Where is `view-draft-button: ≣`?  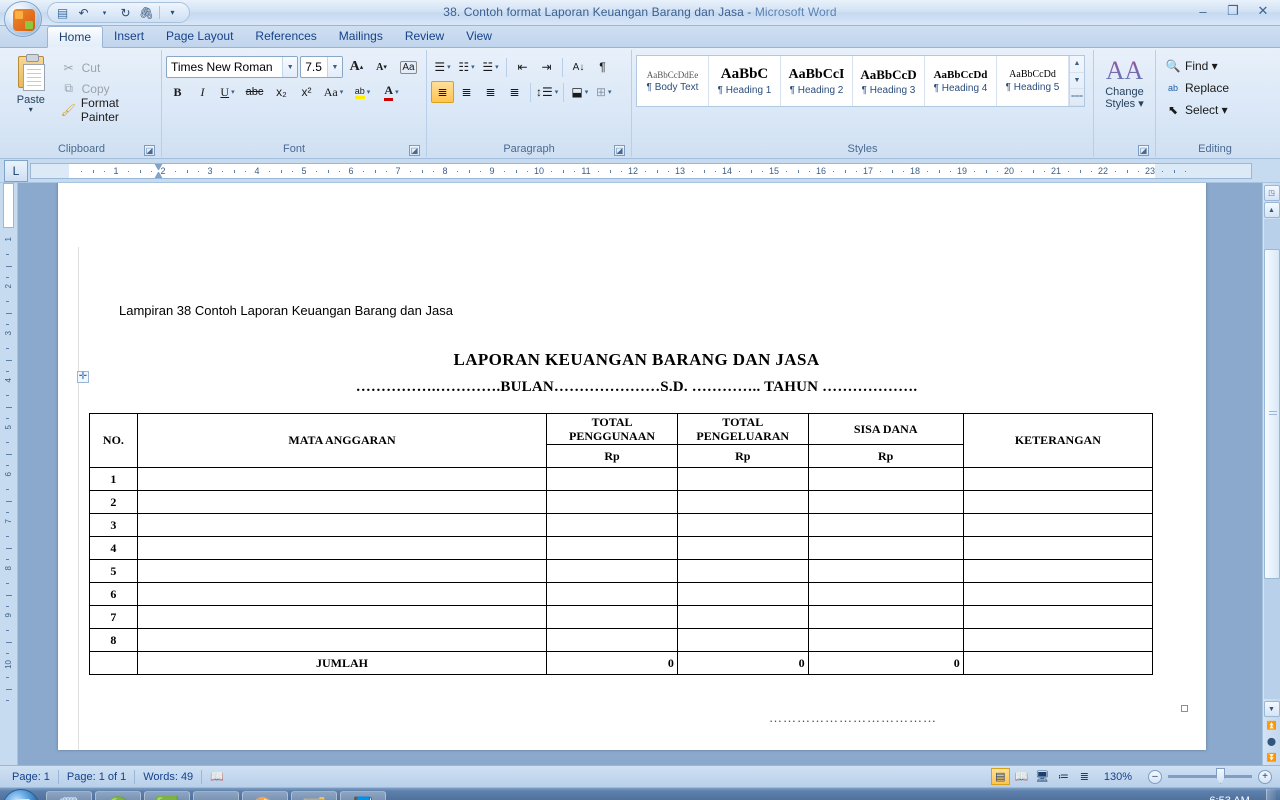
view-draft-button: ≣ is located at coordinates (1084, 776).